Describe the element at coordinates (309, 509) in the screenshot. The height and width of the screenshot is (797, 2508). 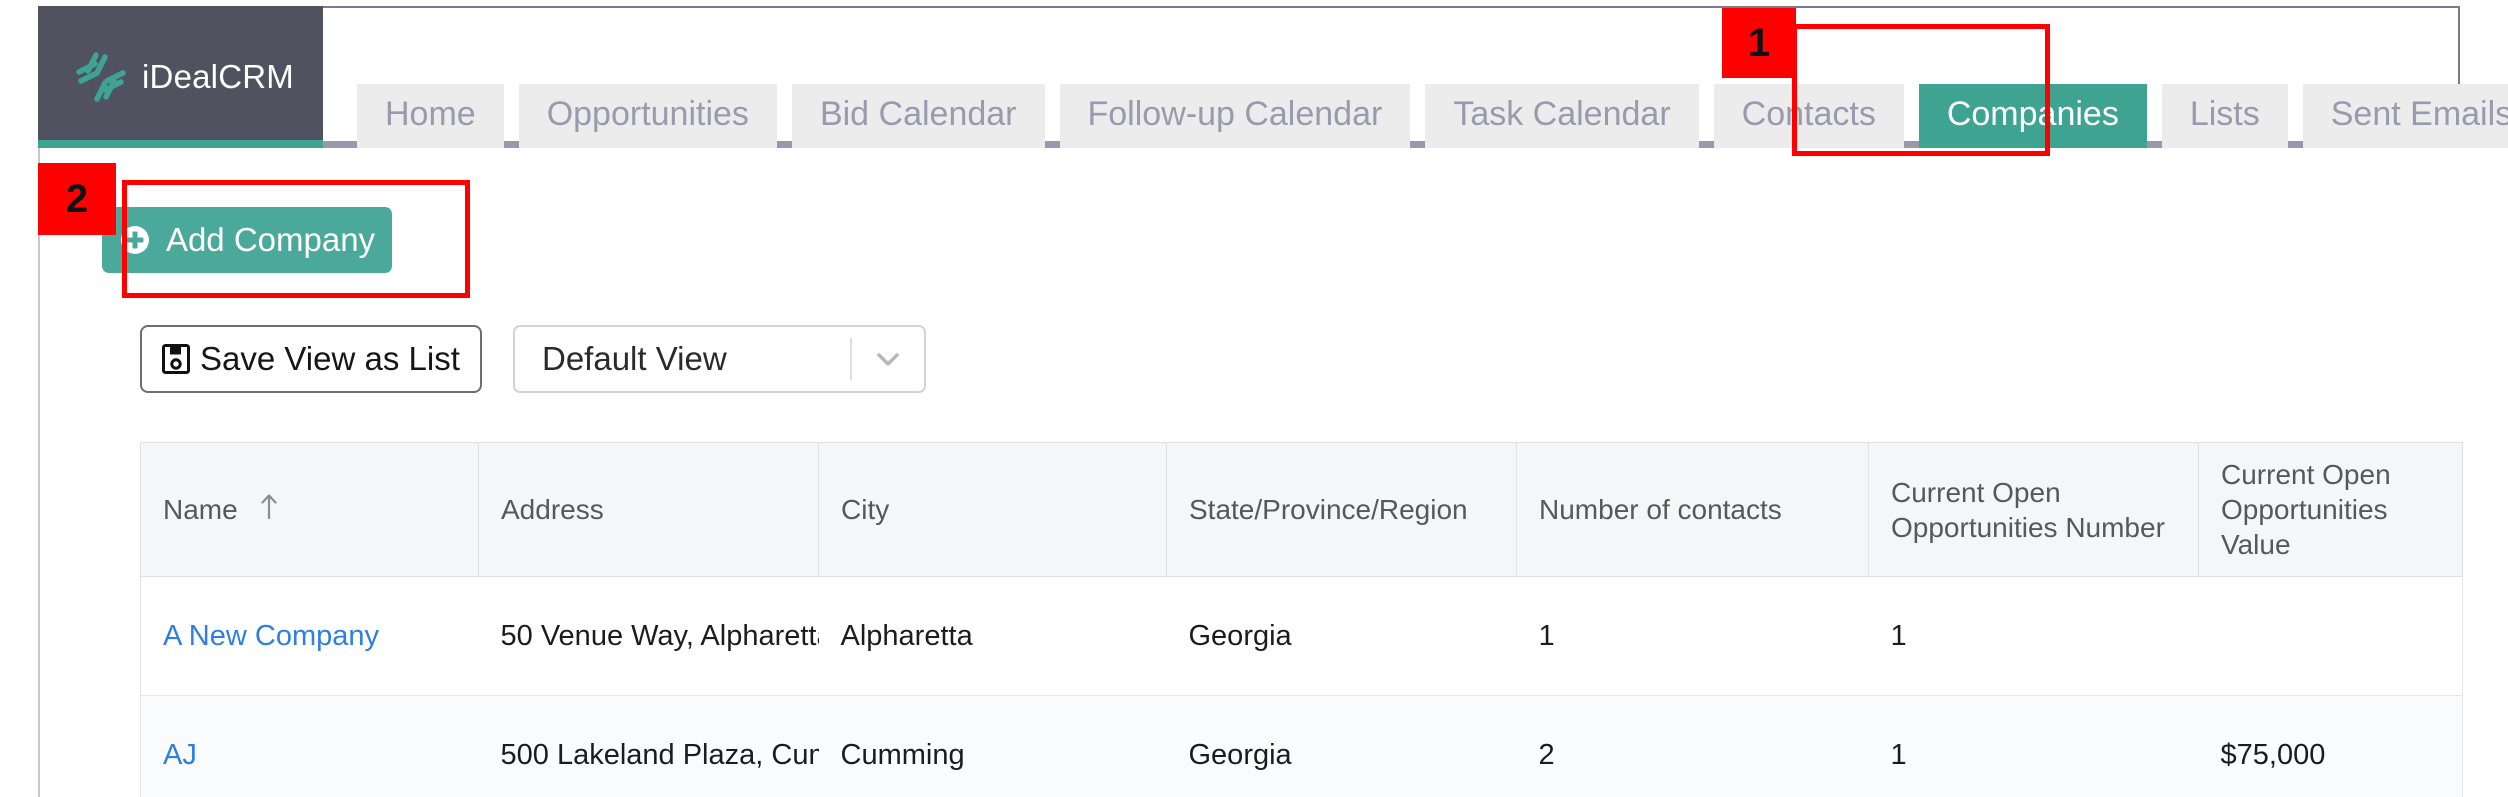
I see `column-header-name: Name` at that location.